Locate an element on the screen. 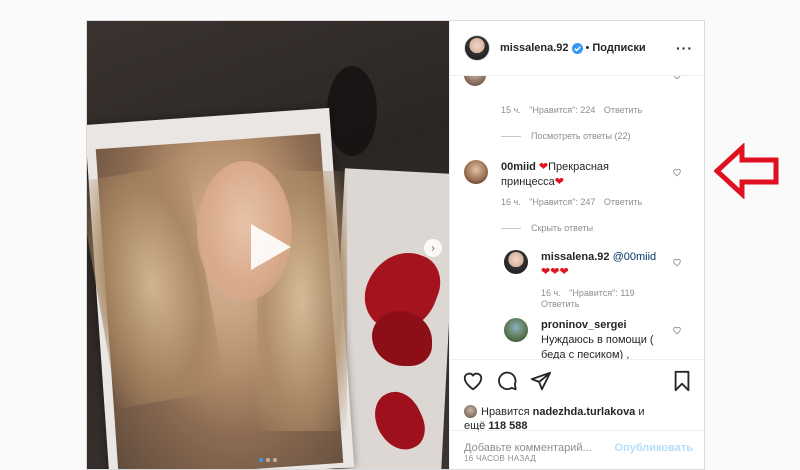 This screenshot has height=470, width=800. comment-username: proninov_sergei is located at coordinates (584, 325).